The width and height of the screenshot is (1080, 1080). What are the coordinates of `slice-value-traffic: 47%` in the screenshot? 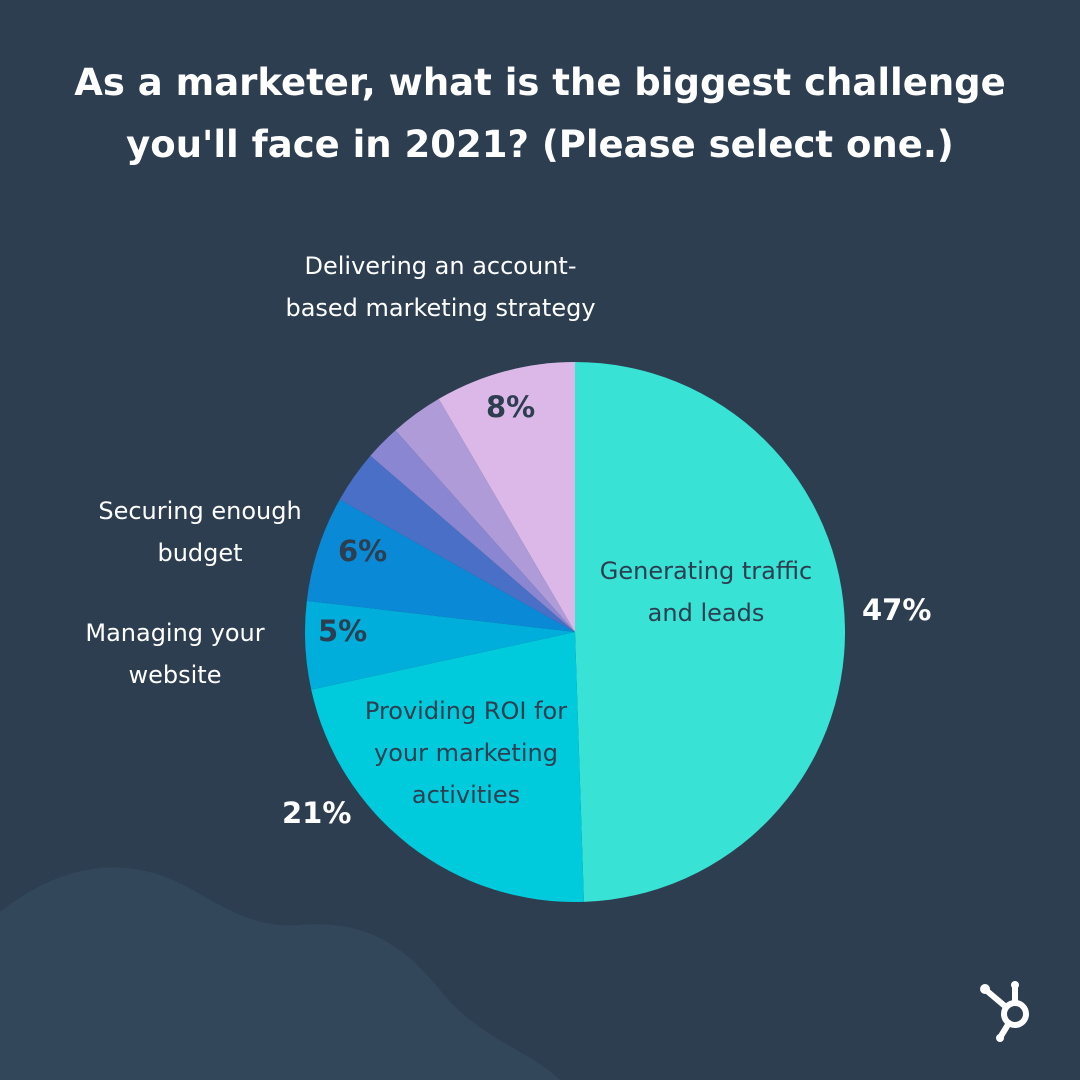 It's located at (897, 610).